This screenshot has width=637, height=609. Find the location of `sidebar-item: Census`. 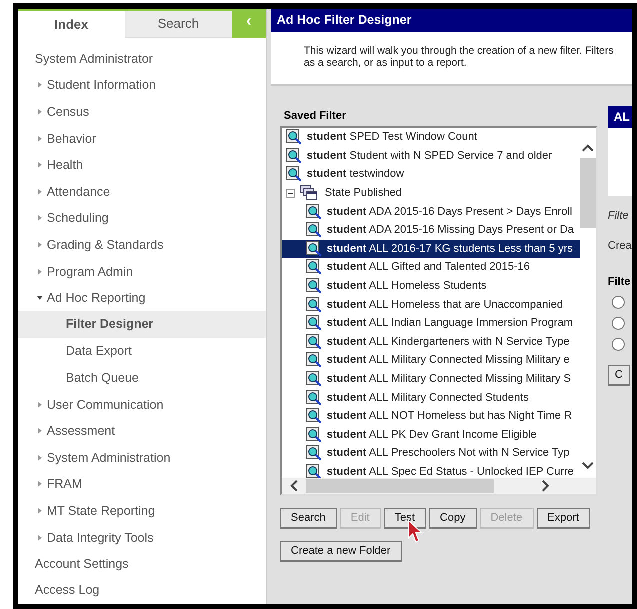

sidebar-item: Census is located at coordinates (68, 112).